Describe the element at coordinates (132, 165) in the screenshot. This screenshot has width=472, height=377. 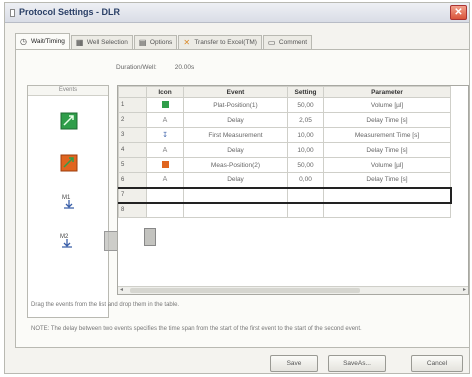
I see `row-number: 5` at that location.